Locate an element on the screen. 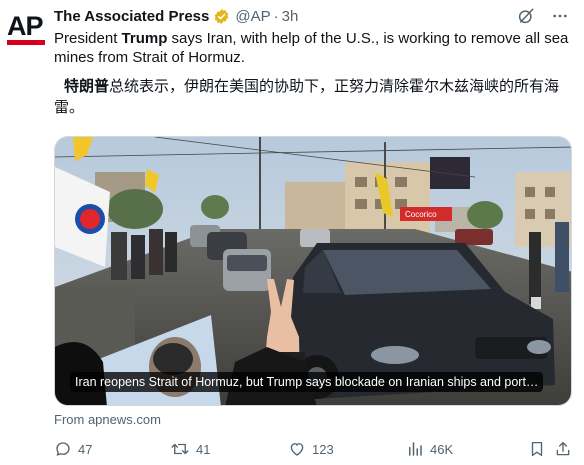 Image resolution: width=584 pixels, height=465 pixels. link-source: From apnews.com is located at coordinates (107, 419).